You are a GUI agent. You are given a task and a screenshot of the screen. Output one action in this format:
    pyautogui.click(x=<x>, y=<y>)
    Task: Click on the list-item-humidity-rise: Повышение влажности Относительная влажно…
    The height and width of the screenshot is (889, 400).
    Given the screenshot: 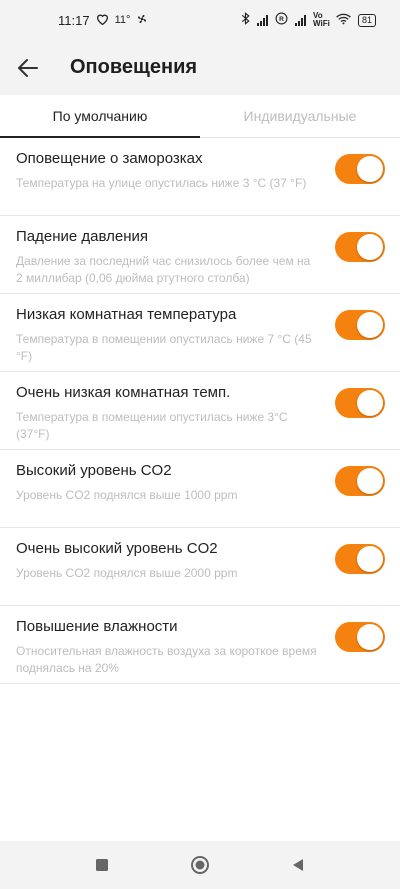 What is the action you would take?
    pyautogui.click(x=200, y=645)
    